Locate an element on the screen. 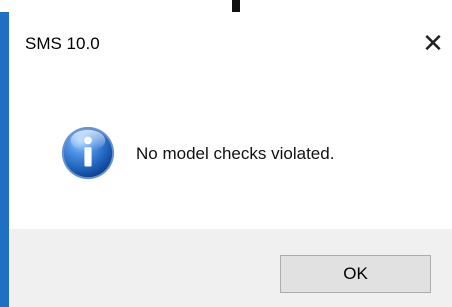 This screenshot has height=307, width=452. close-icon: ✕ is located at coordinates (433, 44).